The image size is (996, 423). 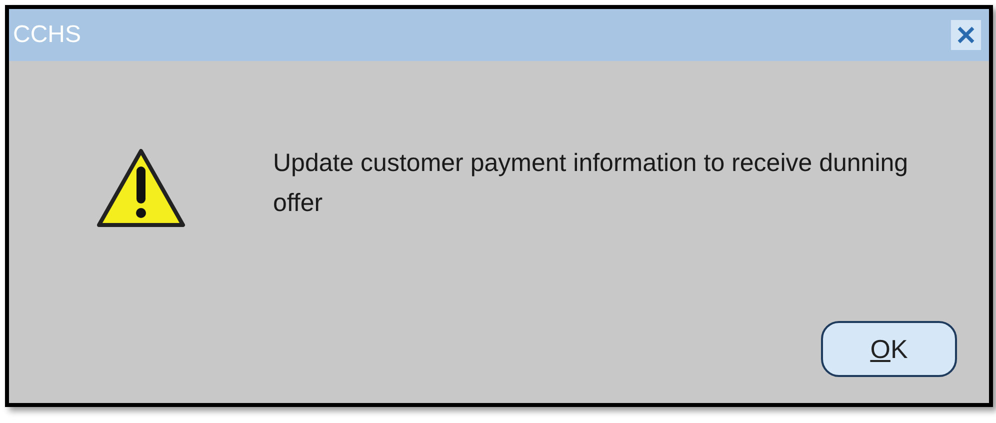 I want to click on window-title: CCHS, so click(x=47, y=35).